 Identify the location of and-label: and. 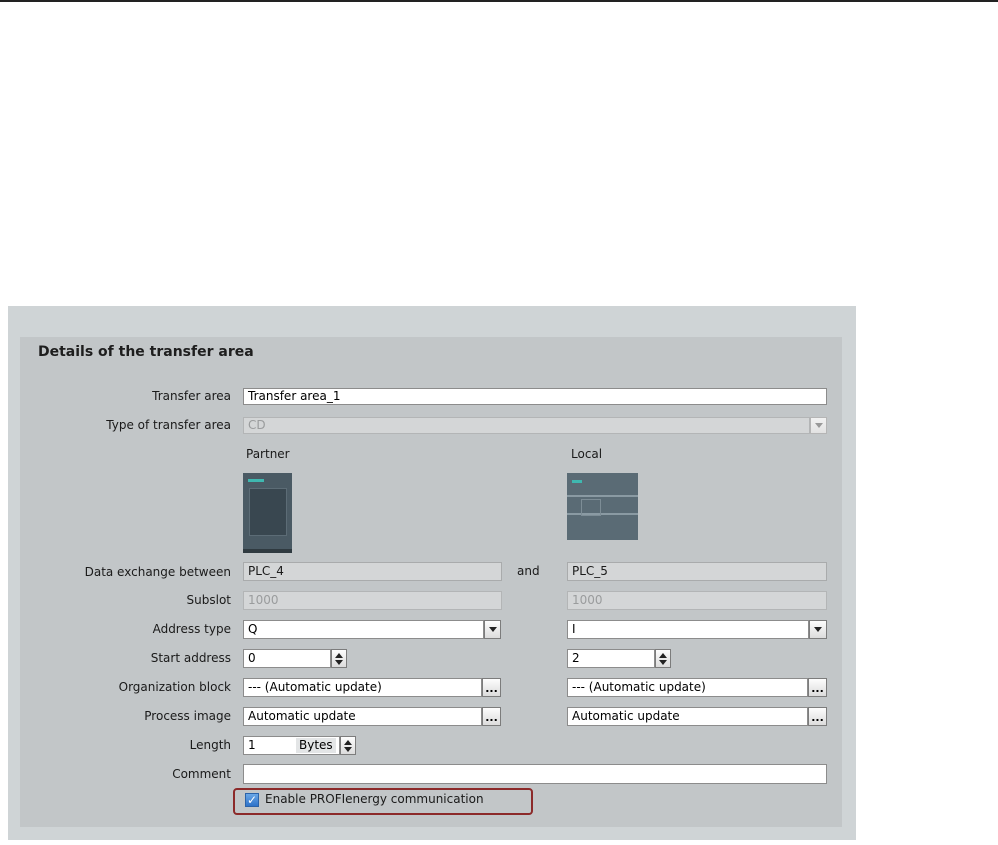
(528, 571).